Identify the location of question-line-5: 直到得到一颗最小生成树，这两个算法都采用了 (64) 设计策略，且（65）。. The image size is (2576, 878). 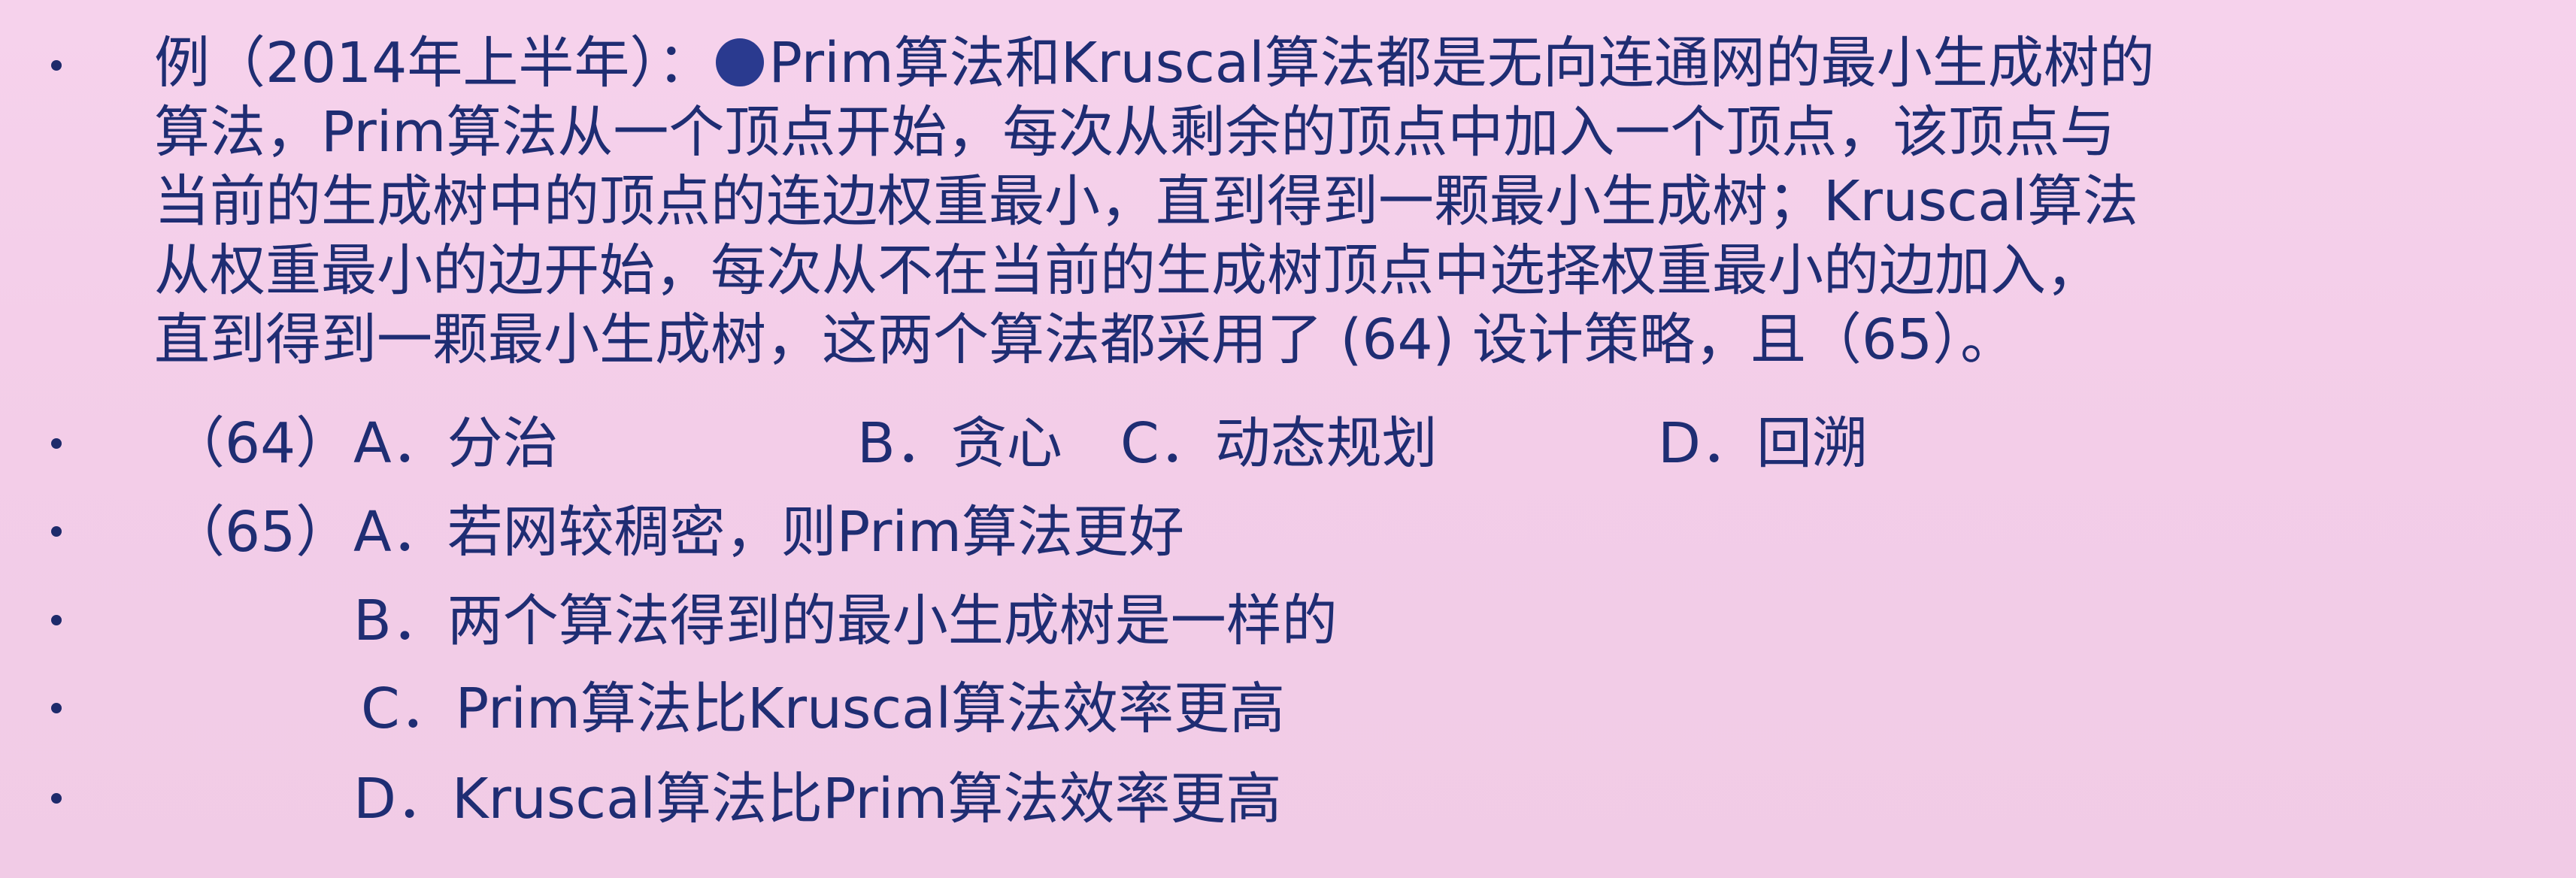
(1085, 339).